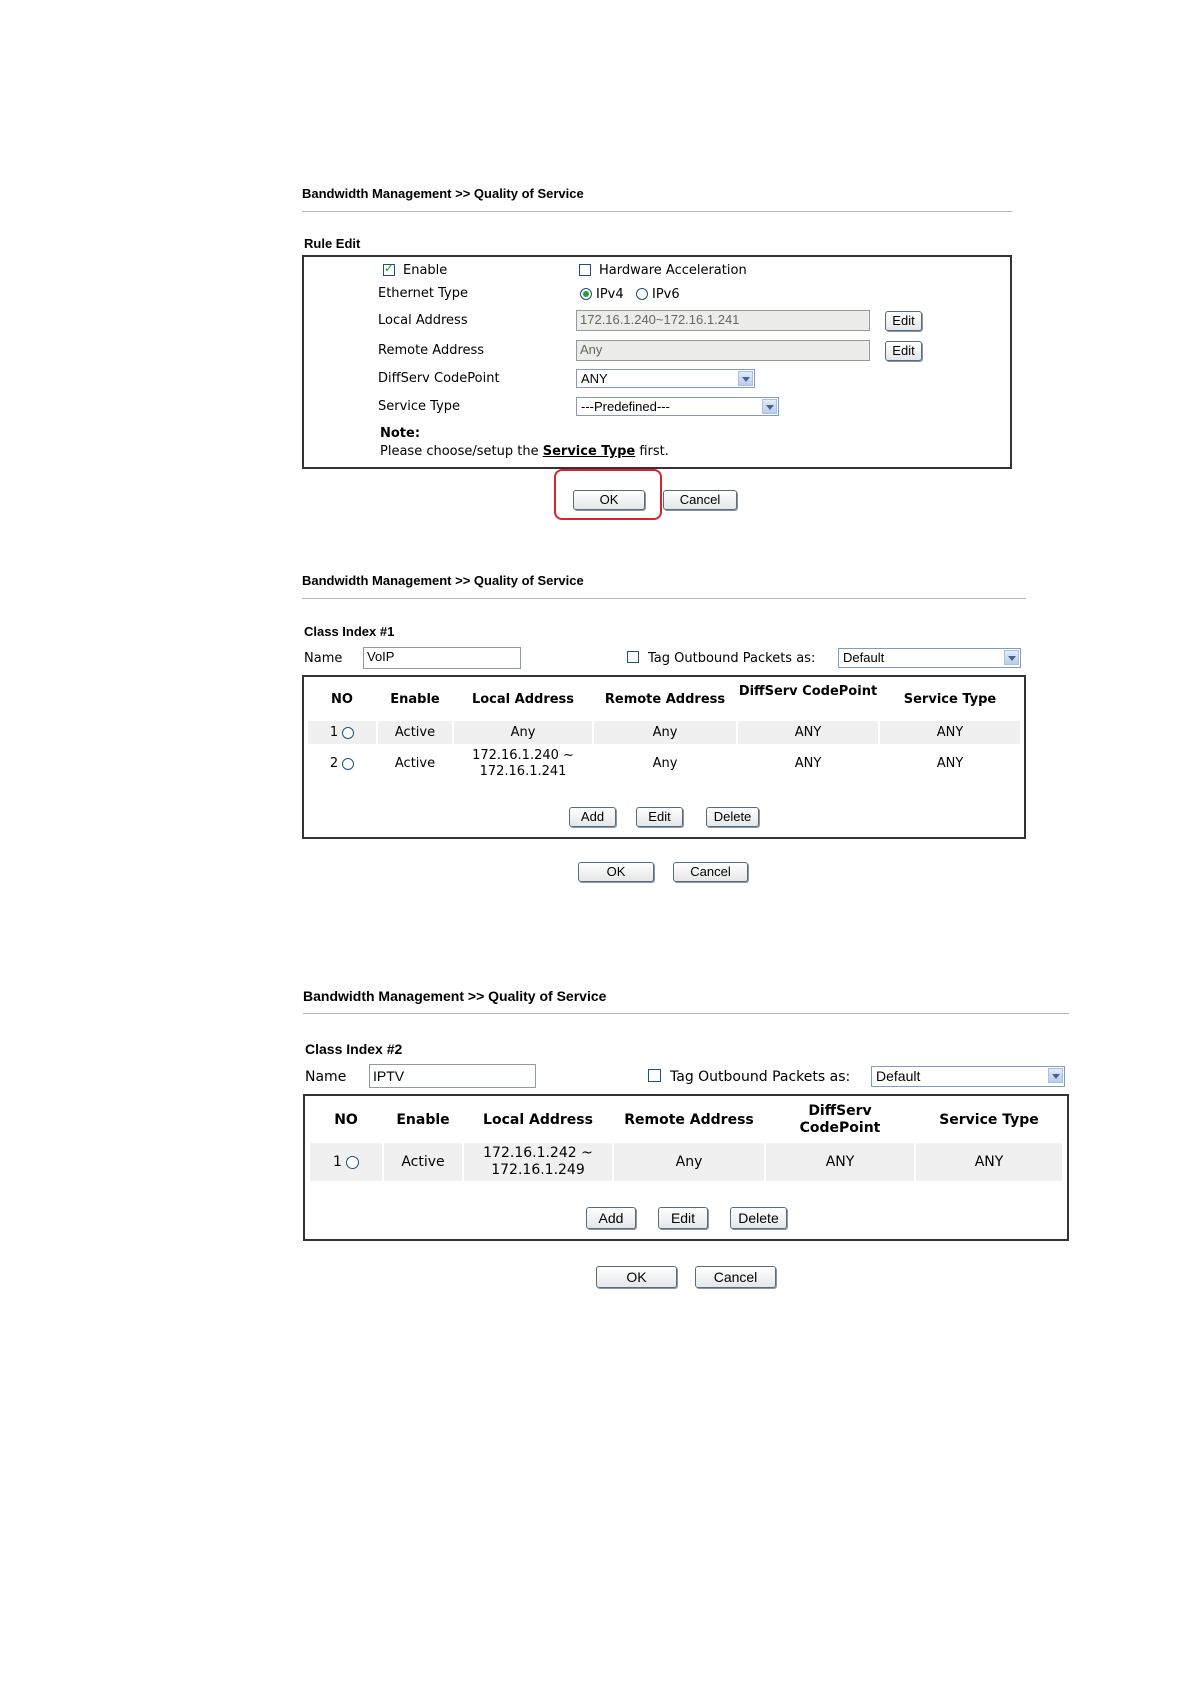  What do you see at coordinates (523, 755) in the screenshot?
I see `local-address-start: 172.16.1.240 ~` at bounding box center [523, 755].